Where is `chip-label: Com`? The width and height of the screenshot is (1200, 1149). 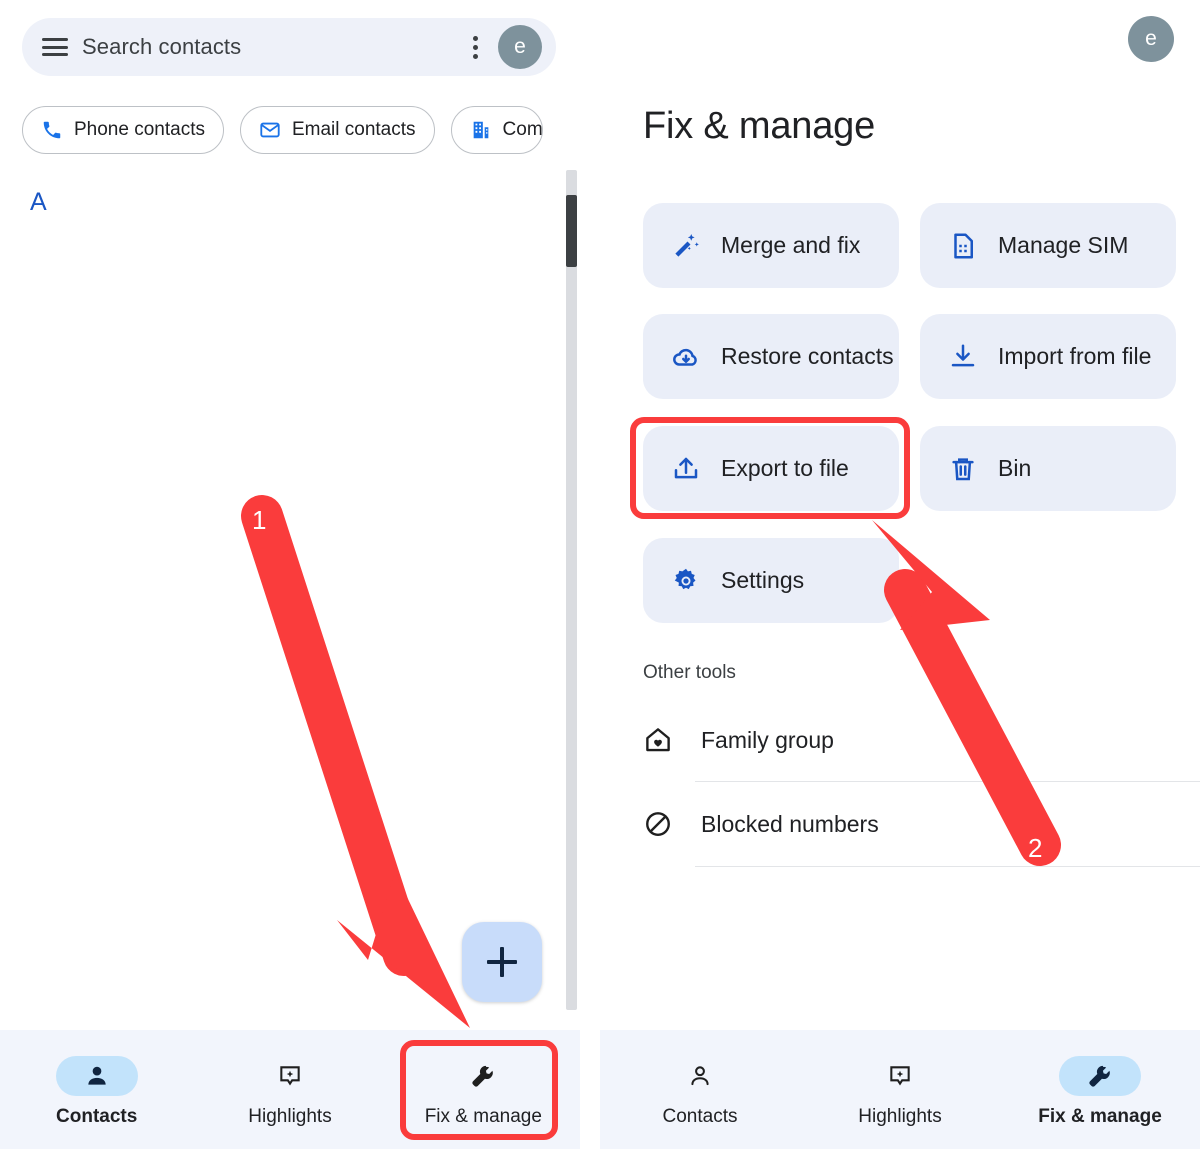 chip-label: Com is located at coordinates (522, 129).